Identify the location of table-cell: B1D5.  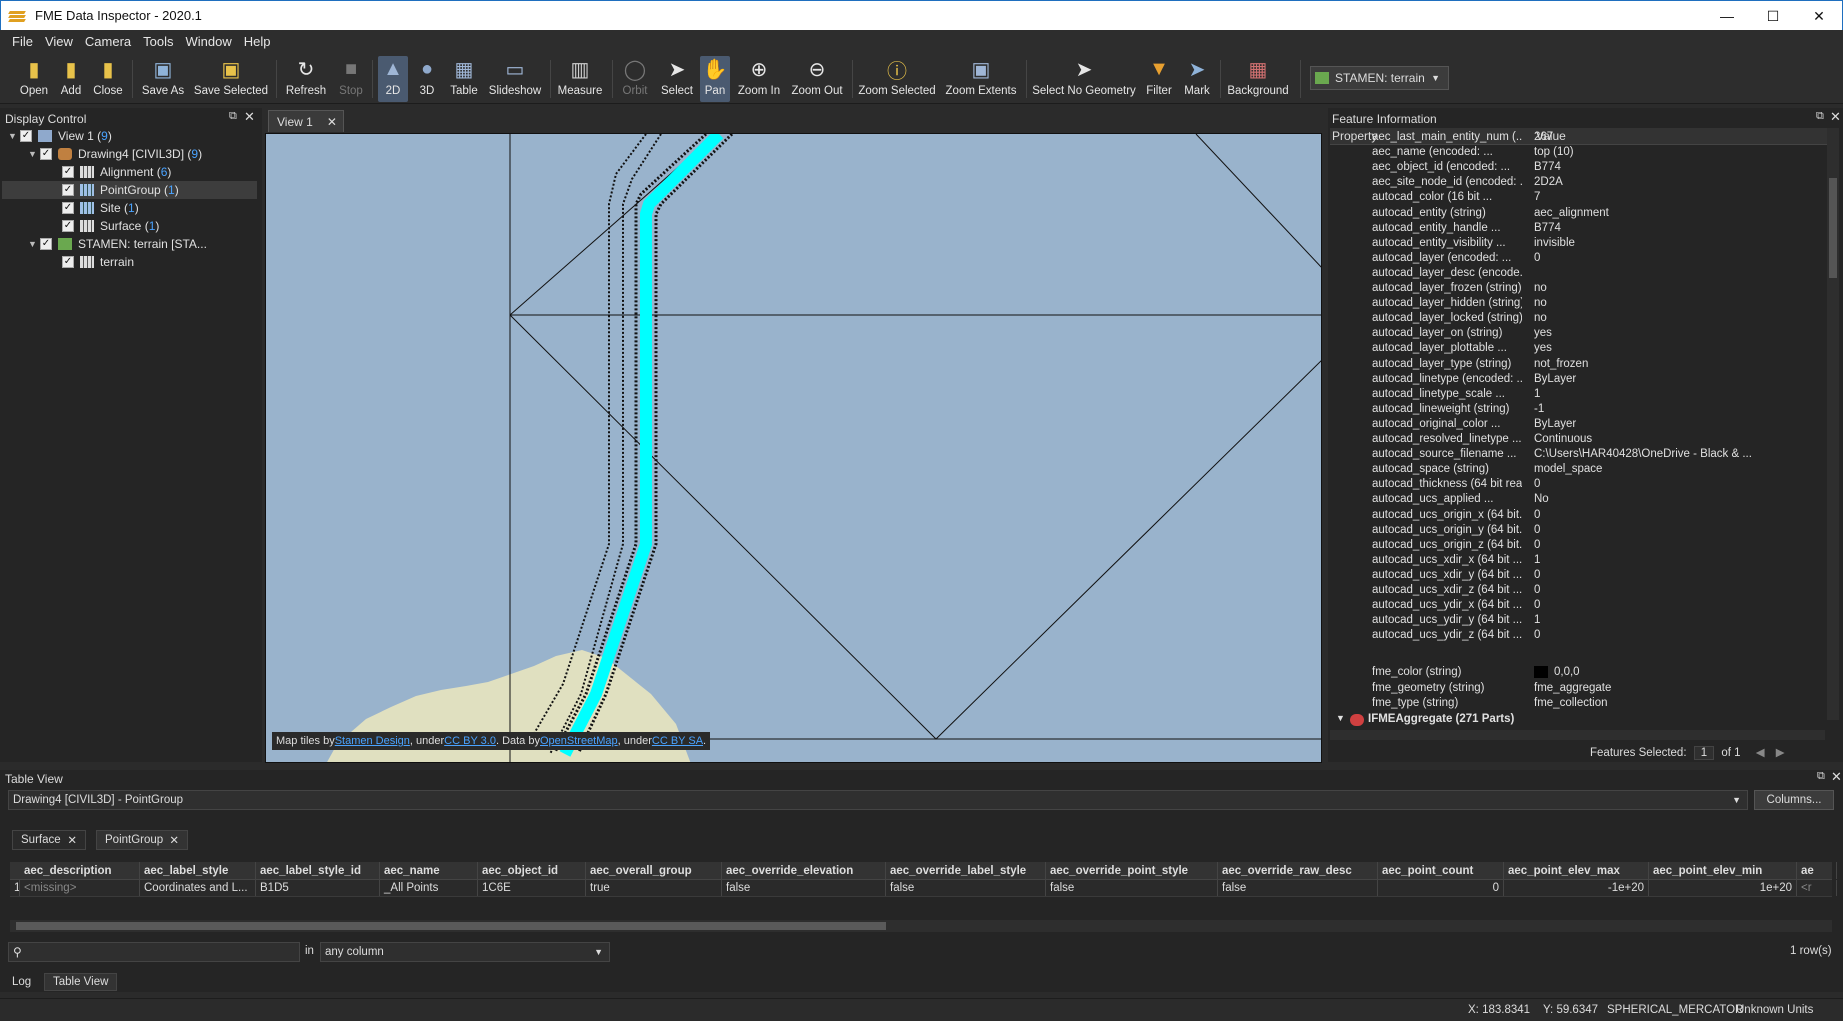
(318, 888).